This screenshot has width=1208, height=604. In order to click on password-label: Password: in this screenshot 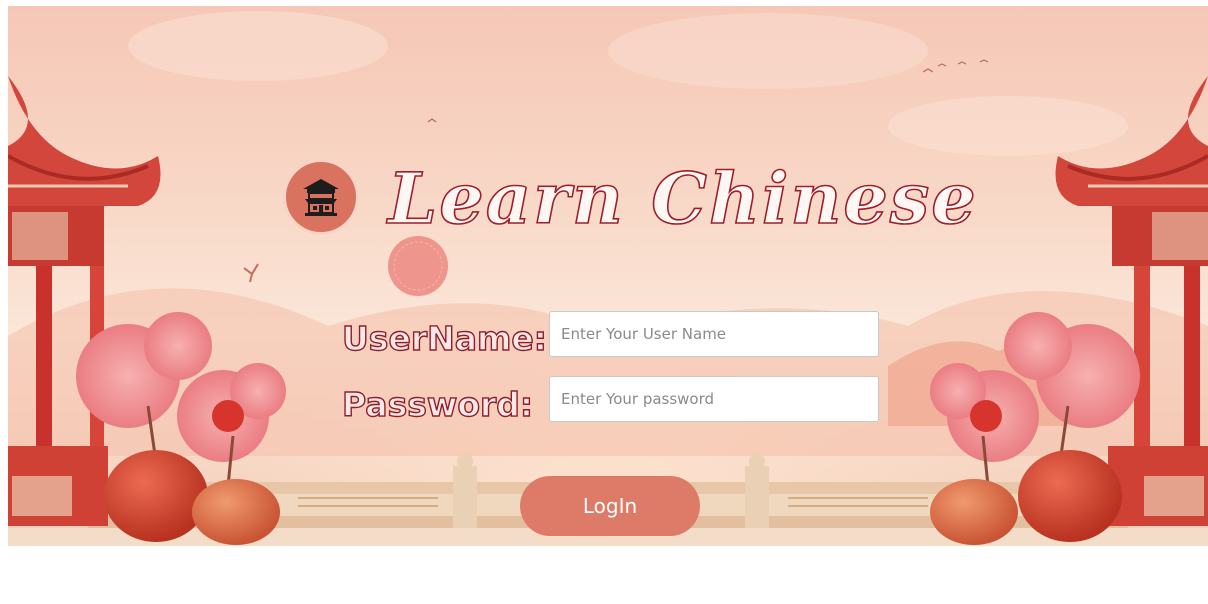, I will do `click(437, 404)`.